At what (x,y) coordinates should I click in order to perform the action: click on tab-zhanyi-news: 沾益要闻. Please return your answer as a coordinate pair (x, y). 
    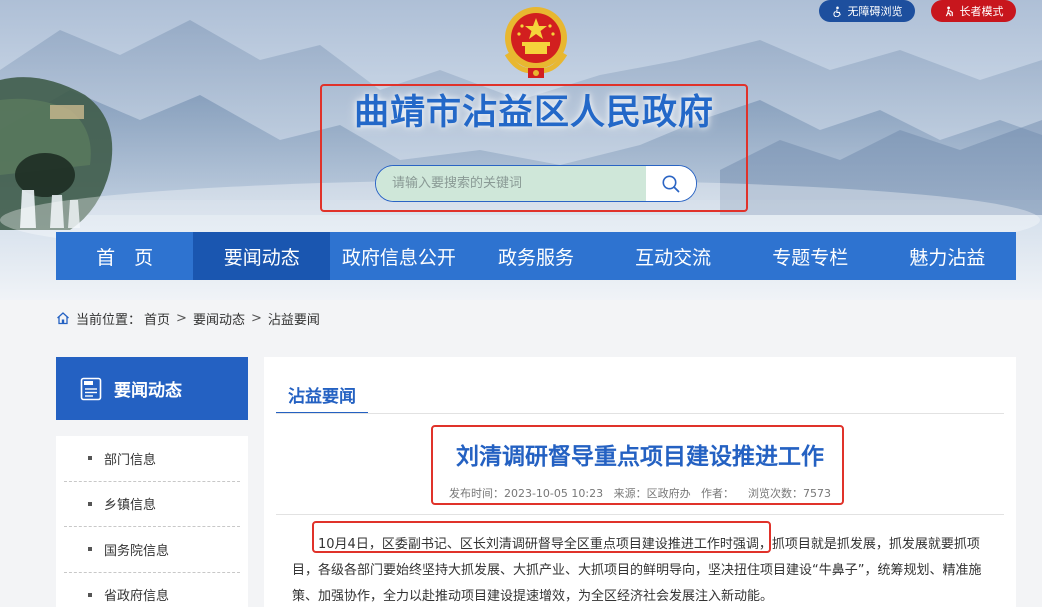
    Looking at the image, I should click on (322, 395).